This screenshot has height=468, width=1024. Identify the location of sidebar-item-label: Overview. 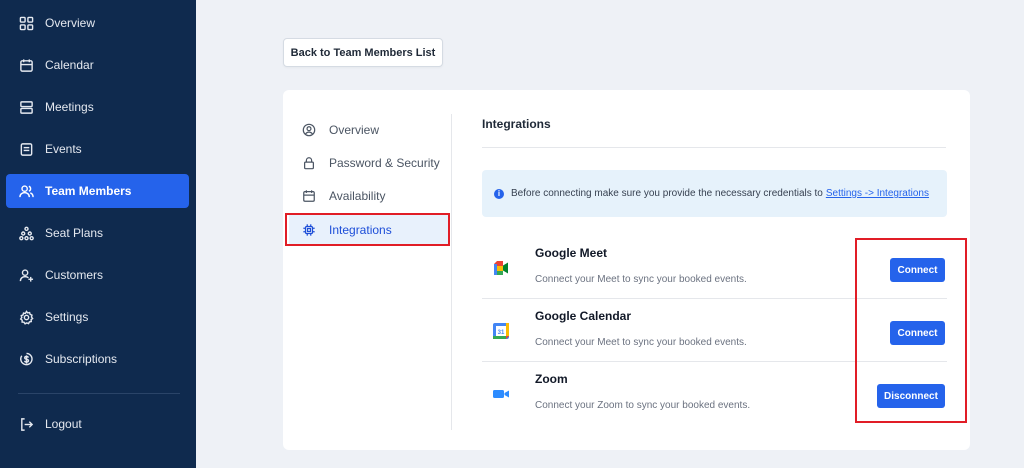
(70, 23).